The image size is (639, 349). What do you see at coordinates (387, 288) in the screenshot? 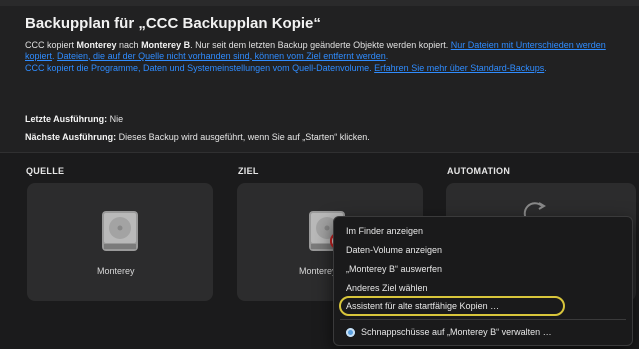
I see `menu-item-choose-other-target: Anderes Ziel wählen` at bounding box center [387, 288].